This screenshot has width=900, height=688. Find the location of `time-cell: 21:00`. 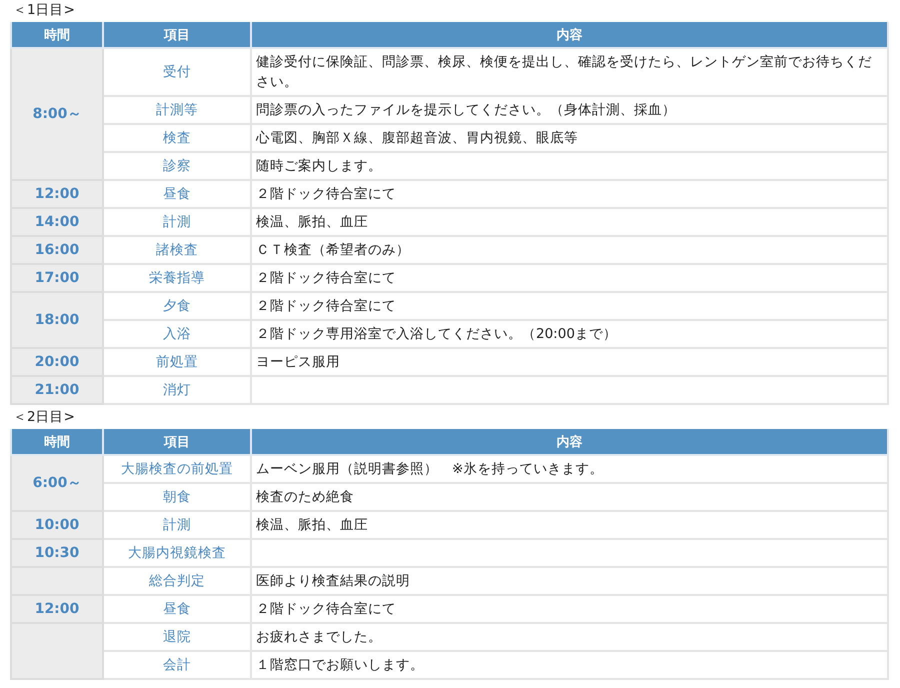

time-cell: 21:00 is located at coordinates (57, 390).